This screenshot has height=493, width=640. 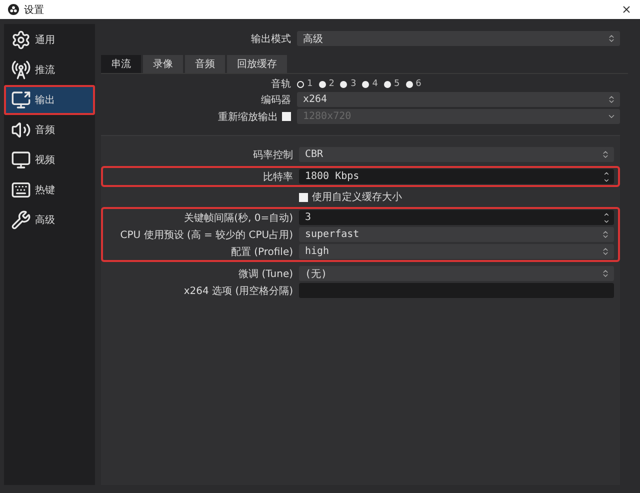 What do you see at coordinates (163, 64) in the screenshot?
I see `tab: 录像` at bounding box center [163, 64].